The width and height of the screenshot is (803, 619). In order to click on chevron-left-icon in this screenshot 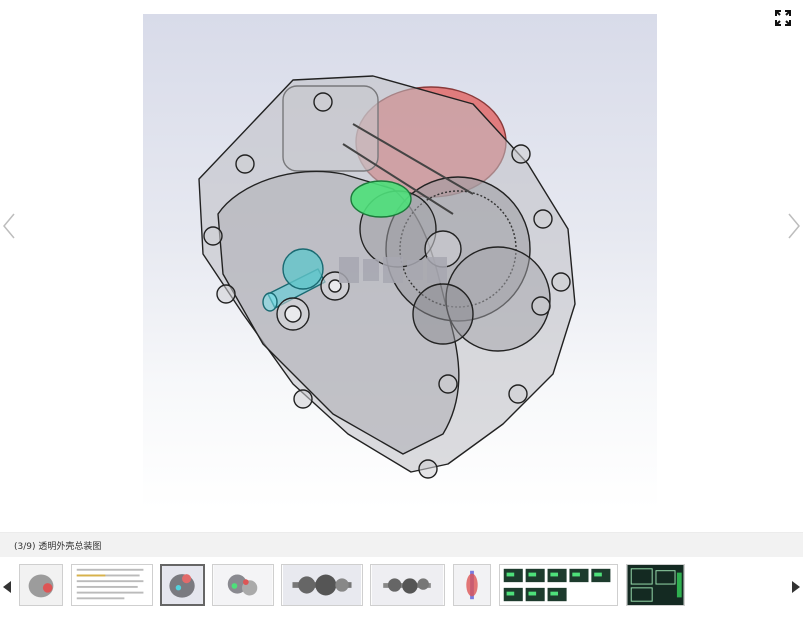, I will do `click(9, 226)`.